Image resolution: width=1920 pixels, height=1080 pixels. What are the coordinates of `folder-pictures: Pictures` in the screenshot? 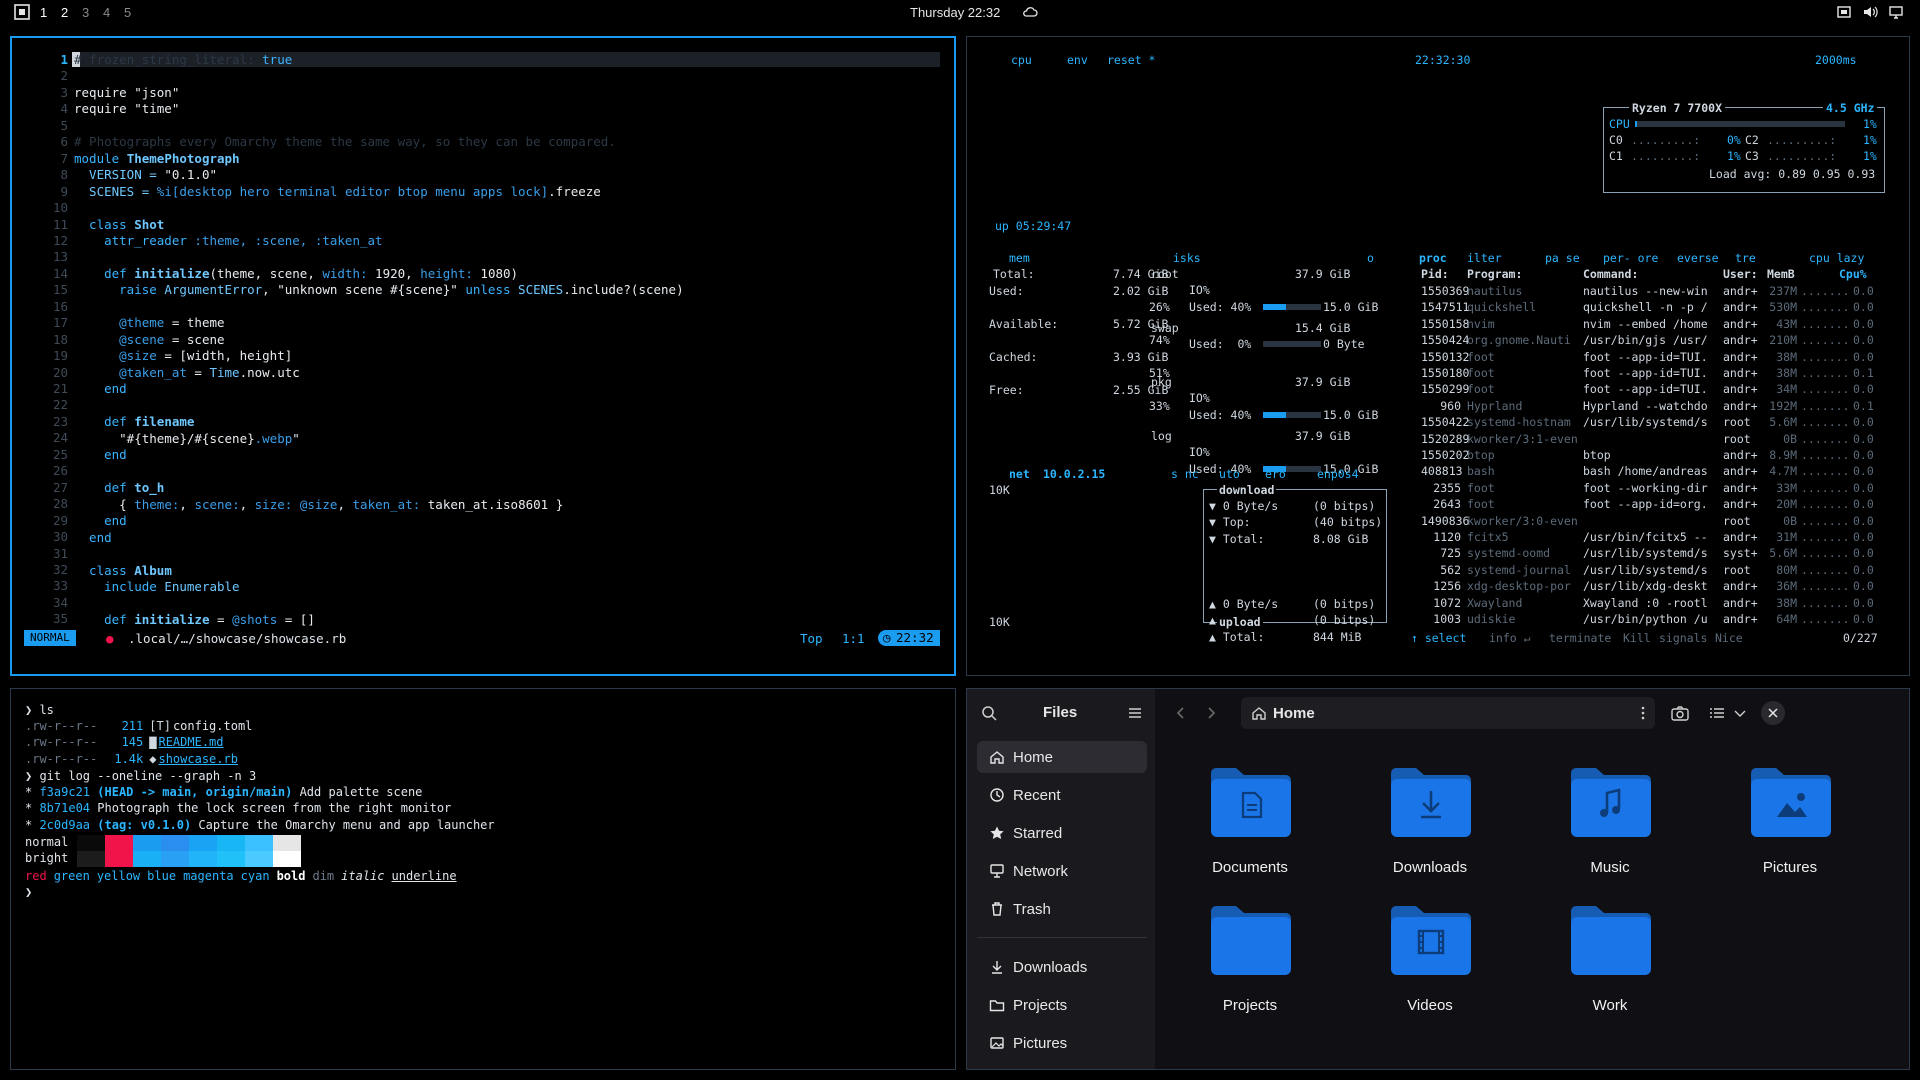 It's located at (1790, 825).